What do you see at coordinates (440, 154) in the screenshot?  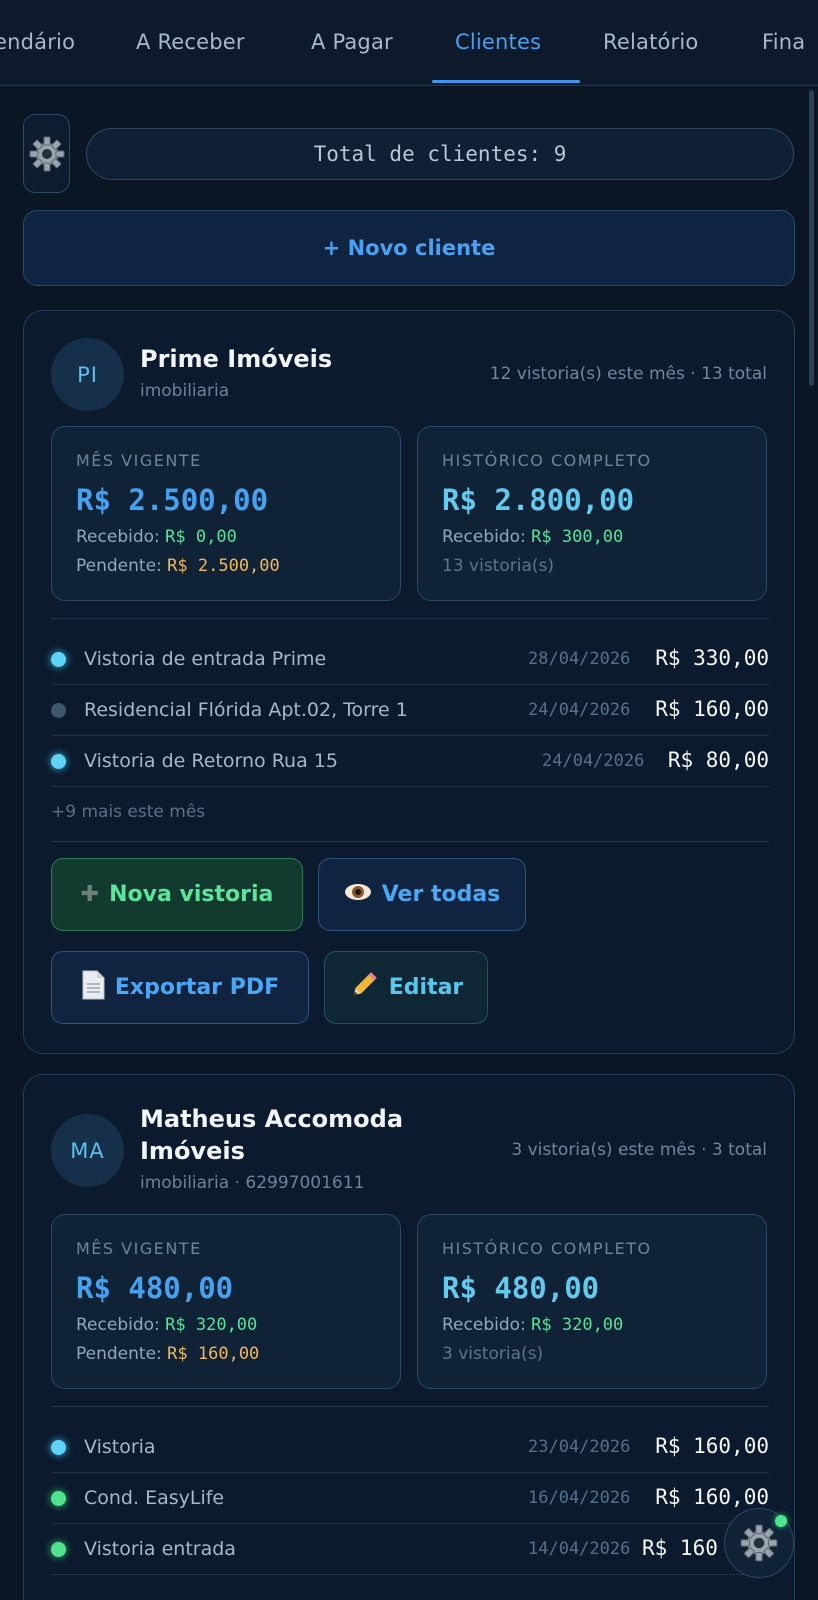 I see `total-clients-display: Total de clientes: 9` at bounding box center [440, 154].